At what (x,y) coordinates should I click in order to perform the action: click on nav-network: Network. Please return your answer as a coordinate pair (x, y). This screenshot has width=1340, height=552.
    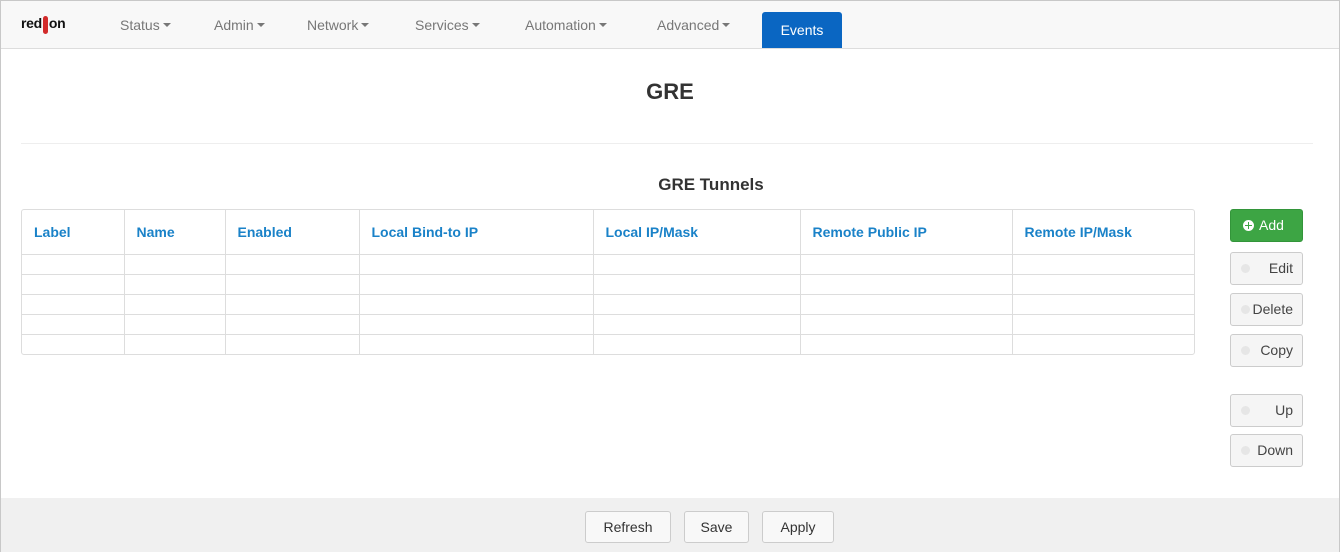
    Looking at the image, I should click on (338, 25).